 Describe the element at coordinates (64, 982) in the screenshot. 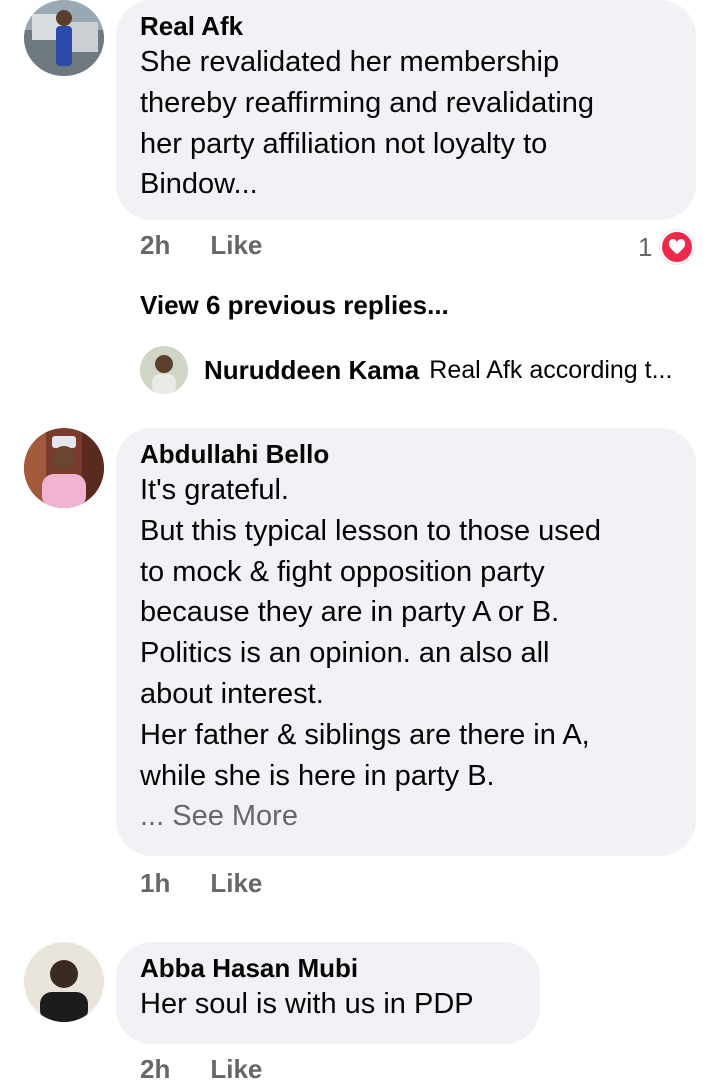

I see `avatar-abba-hasan-mubi` at that location.